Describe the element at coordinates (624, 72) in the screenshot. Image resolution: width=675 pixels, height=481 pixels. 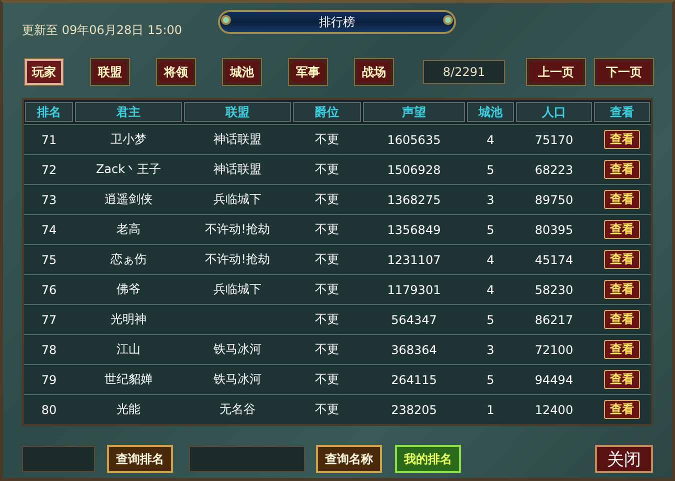
I see `next-page-button: 下一页` at that location.